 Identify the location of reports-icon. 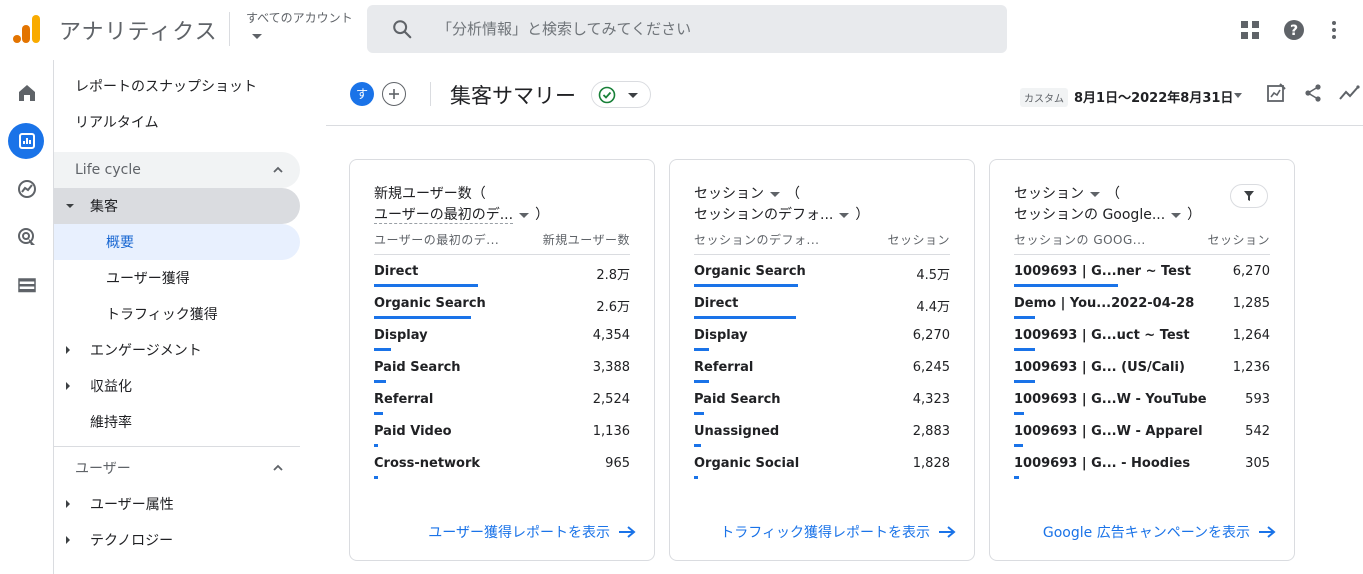
(27, 141).